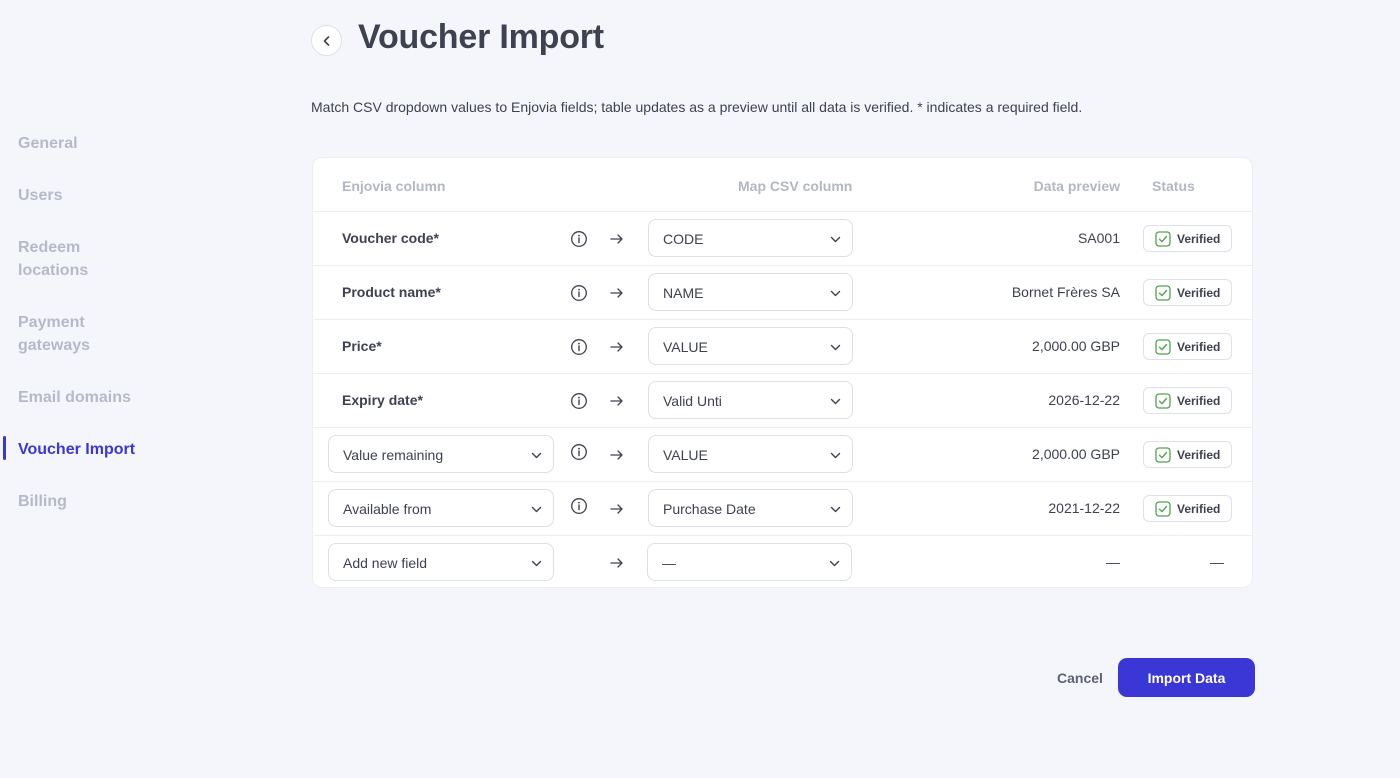 This screenshot has height=778, width=1400. What do you see at coordinates (683, 239) in the screenshot?
I see `csv-column-value: CODE` at bounding box center [683, 239].